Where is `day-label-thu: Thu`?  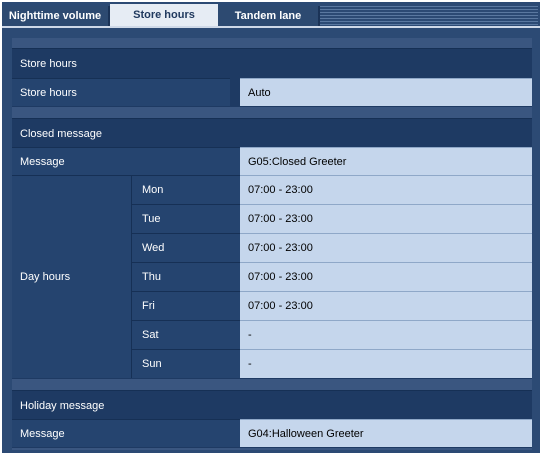 day-label-thu: Thu is located at coordinates (186, 276).